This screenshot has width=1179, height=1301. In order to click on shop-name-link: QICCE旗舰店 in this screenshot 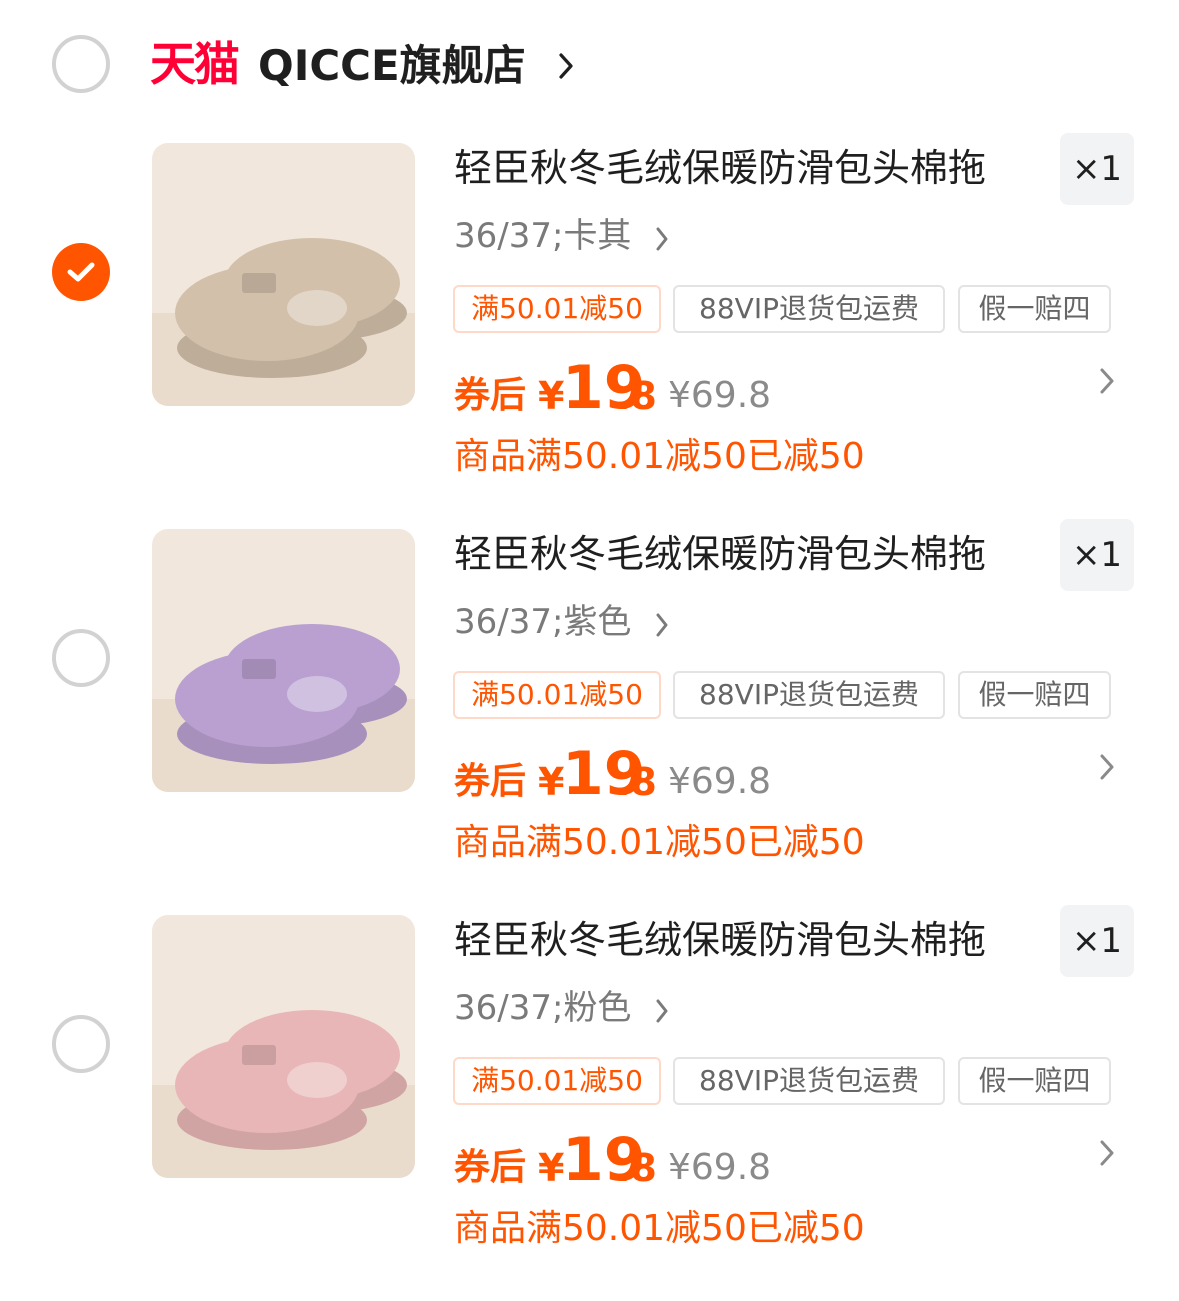, I will do `click(392, 66)`.